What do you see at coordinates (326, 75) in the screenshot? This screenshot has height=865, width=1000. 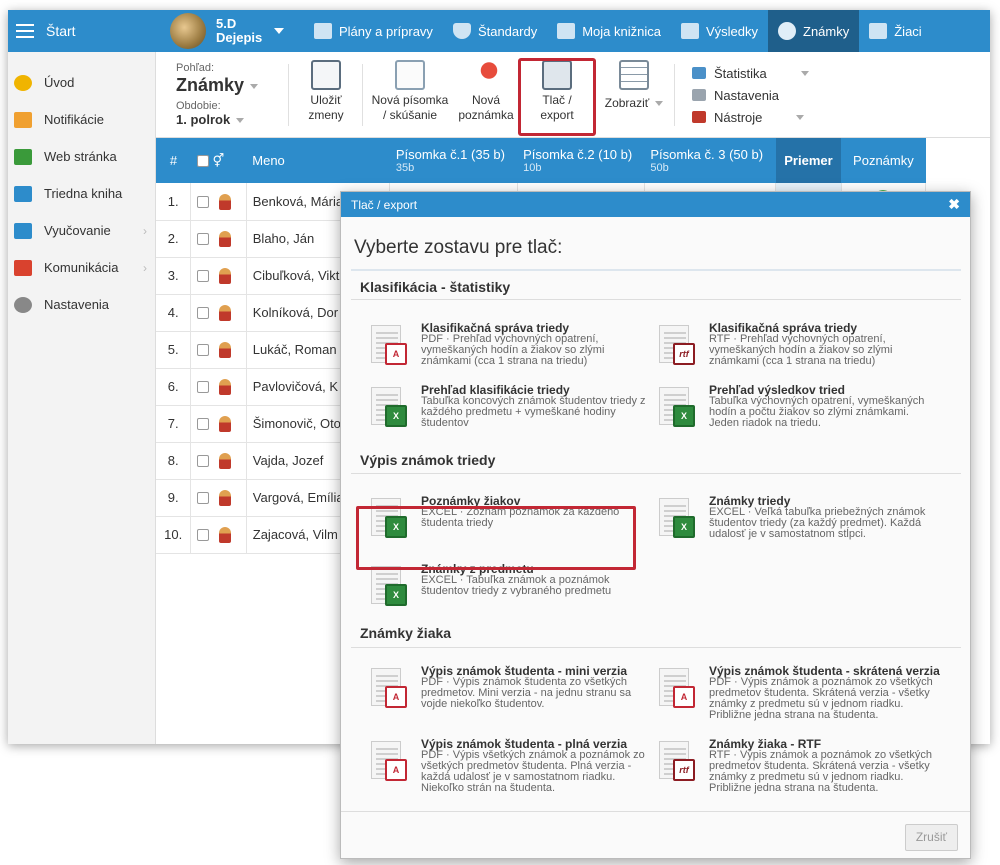 I see `floppy-icon` at bounding box center [326, 75].